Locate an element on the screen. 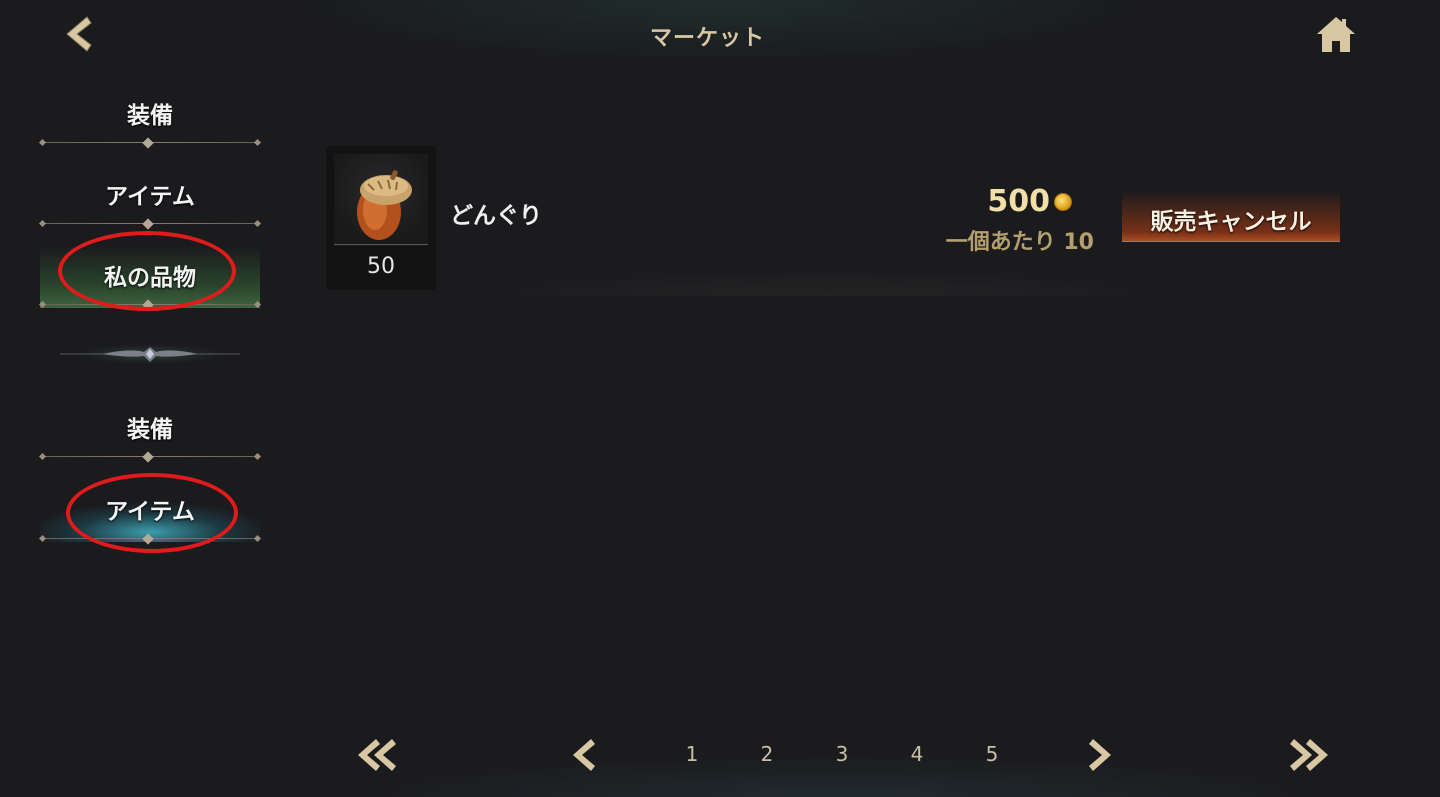 This screenshot has width=1440, height=797. sidebar-item-items-2: アイテム is located at coordinates (150, 512).